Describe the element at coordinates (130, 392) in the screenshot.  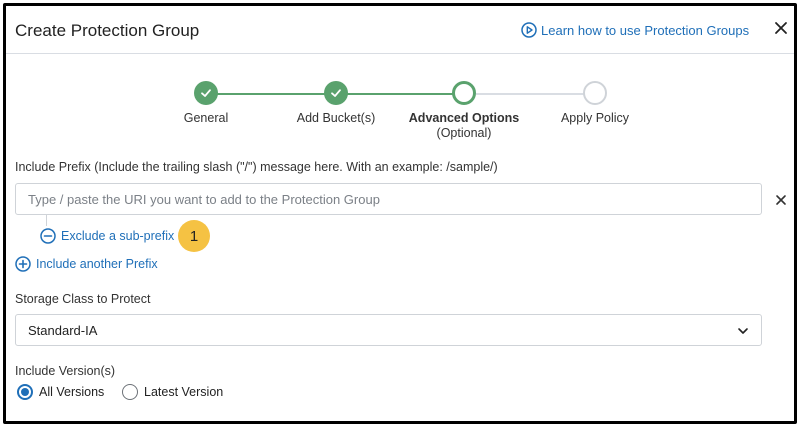
I see `radio-unselected-indicator` at that location.